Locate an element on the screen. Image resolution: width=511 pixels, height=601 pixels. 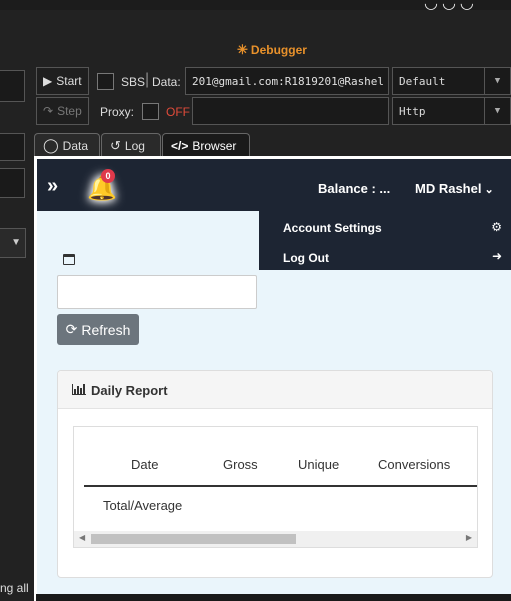
data-label: Data: is located at coordinates (166, 82).